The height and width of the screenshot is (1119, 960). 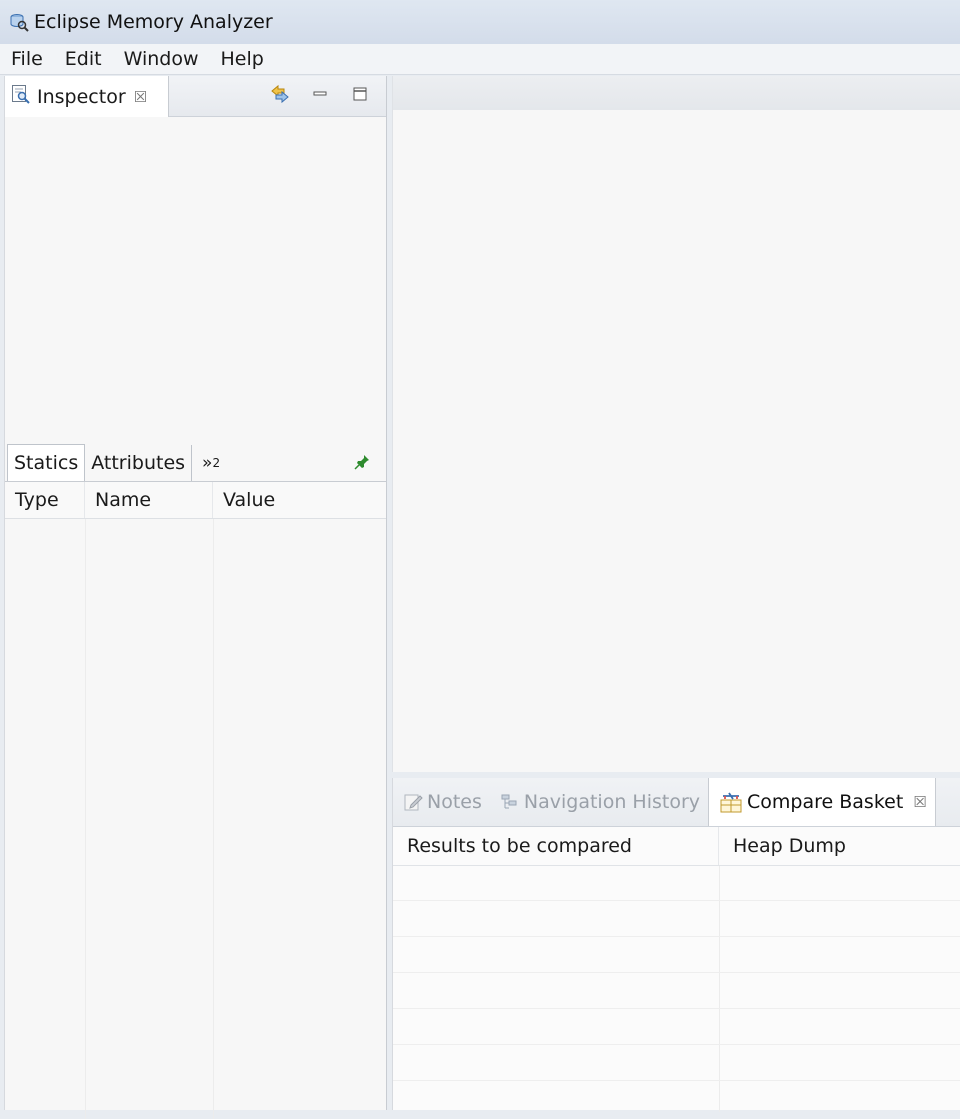 I want to click on column-name: Name, so click(x=149, y=500).